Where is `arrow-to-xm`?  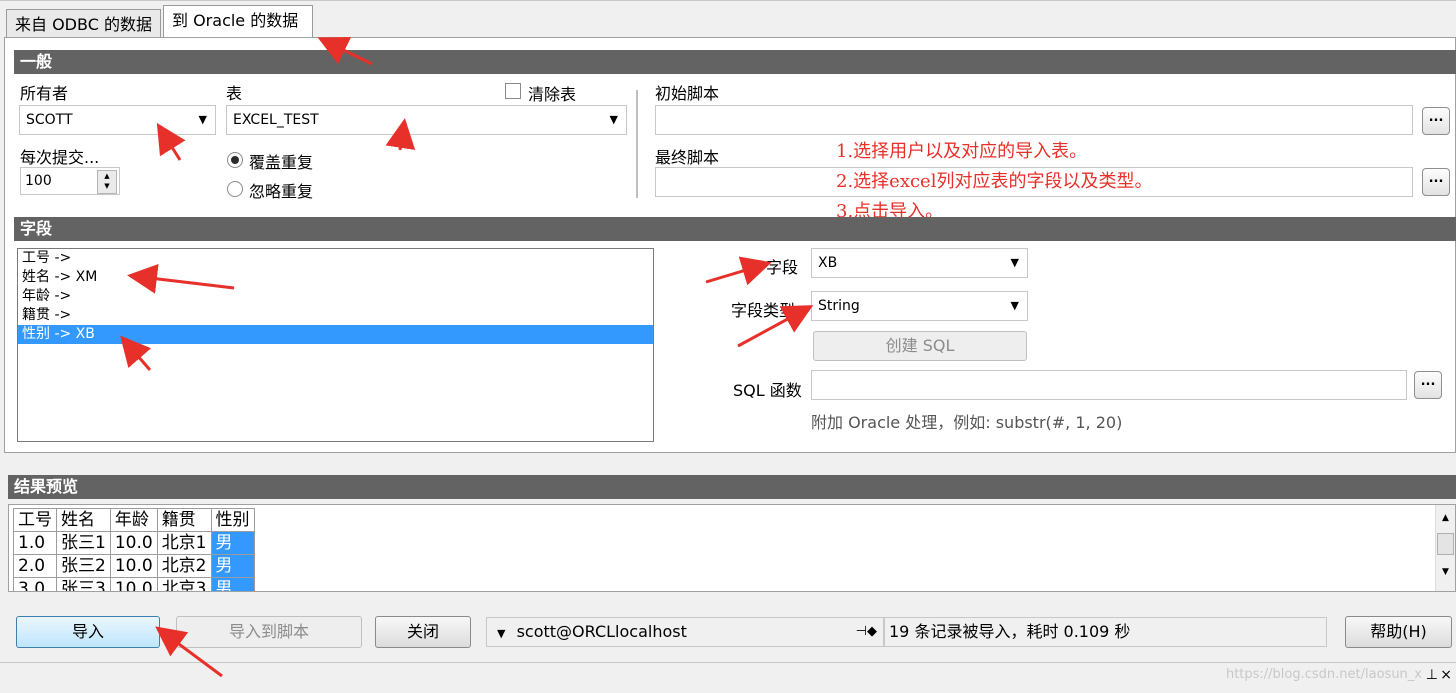
arrow-to-xm is located at coordinates (181, 278).